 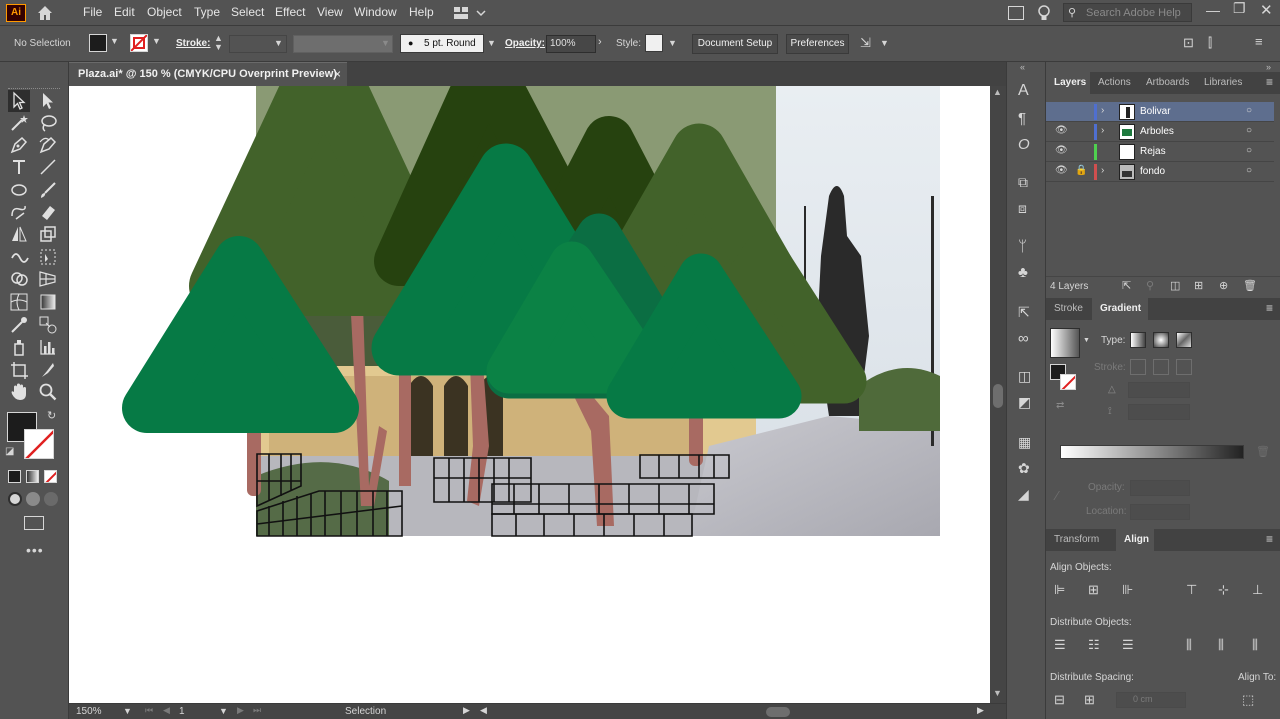 What do you see at coordinates (1022, 67) in the screenshot?
I see `collapse-panels-icon: «` at bounding box center [1022, 67].